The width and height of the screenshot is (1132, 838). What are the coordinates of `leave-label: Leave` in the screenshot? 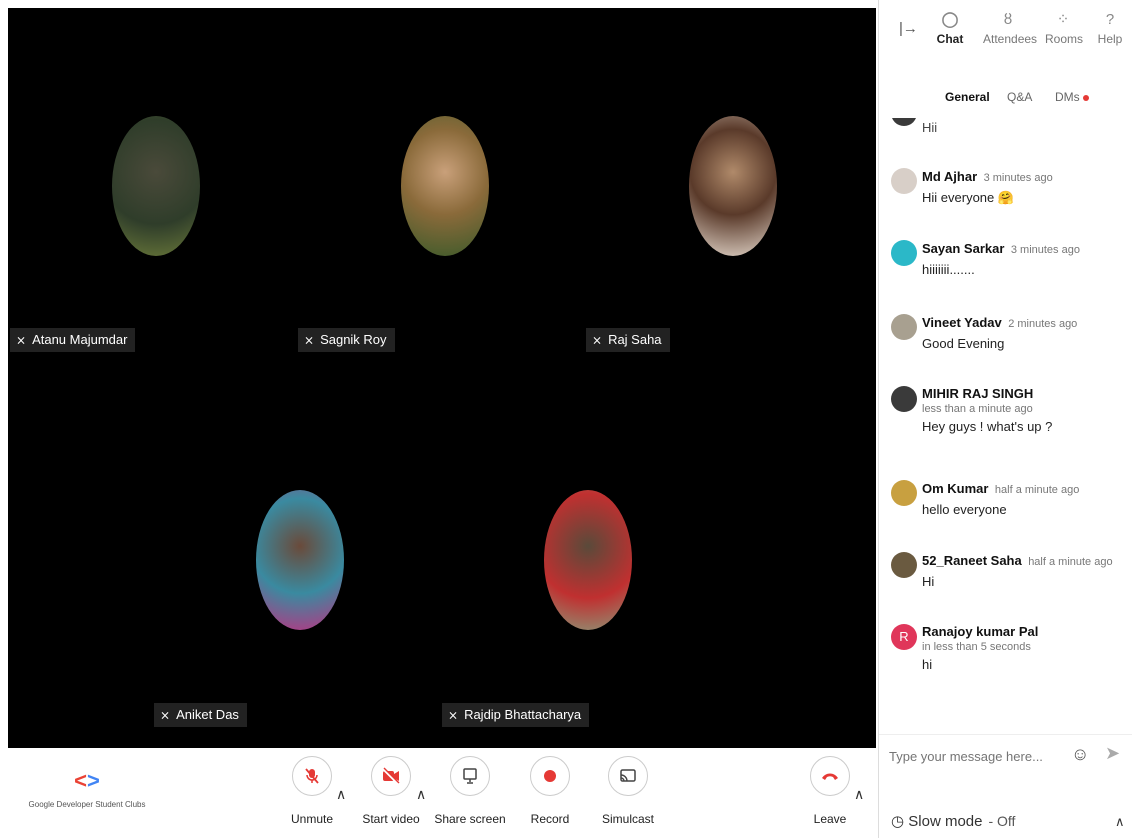 It's located at (830, 819).